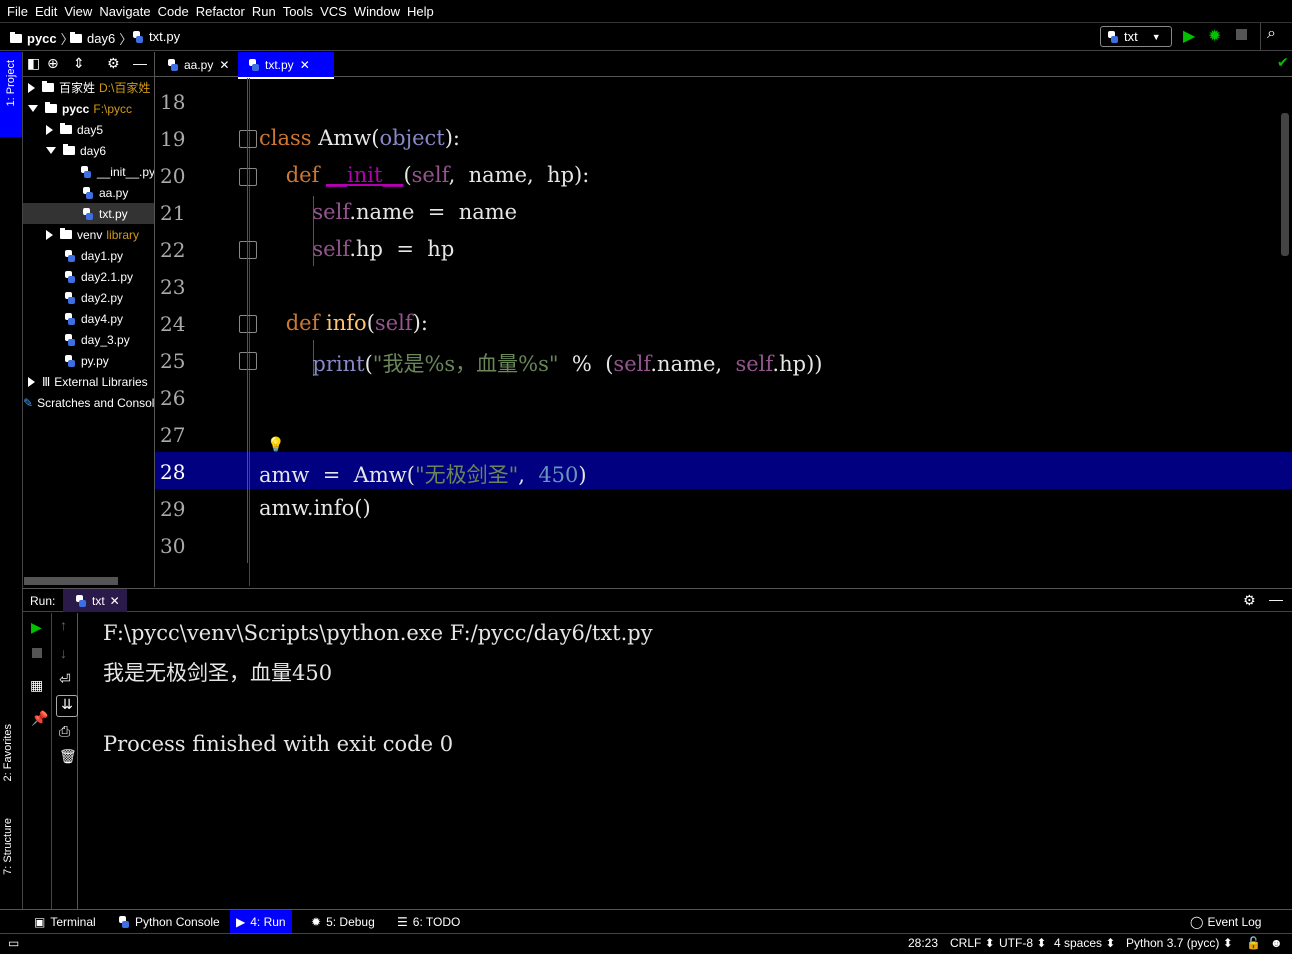  I want to click on tree-item: venv library, so click(88, 234).